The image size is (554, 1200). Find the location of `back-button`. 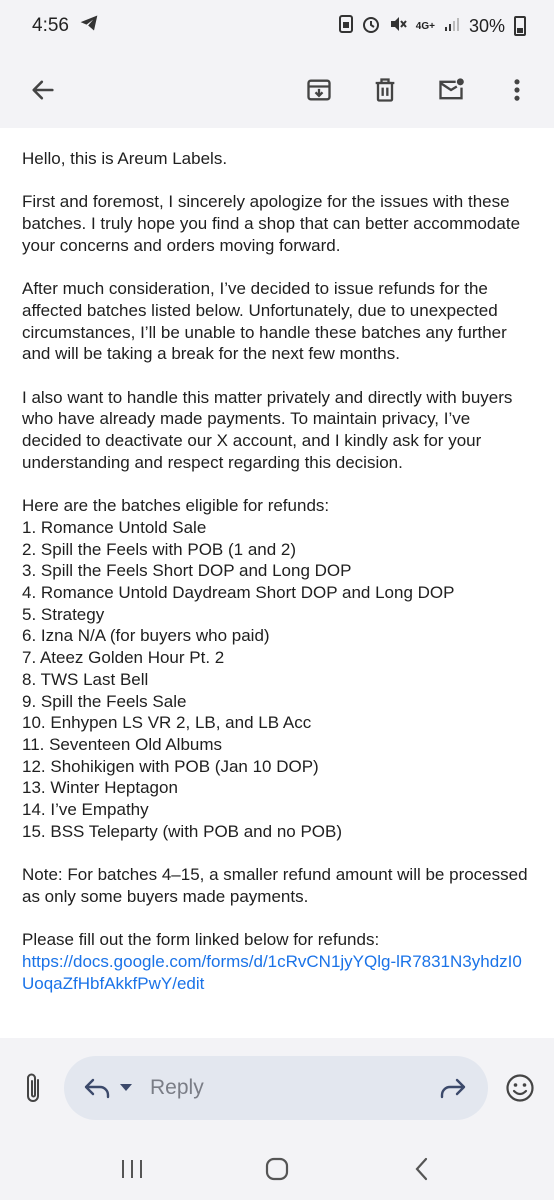

back-button is located at coordinates (43, 90).